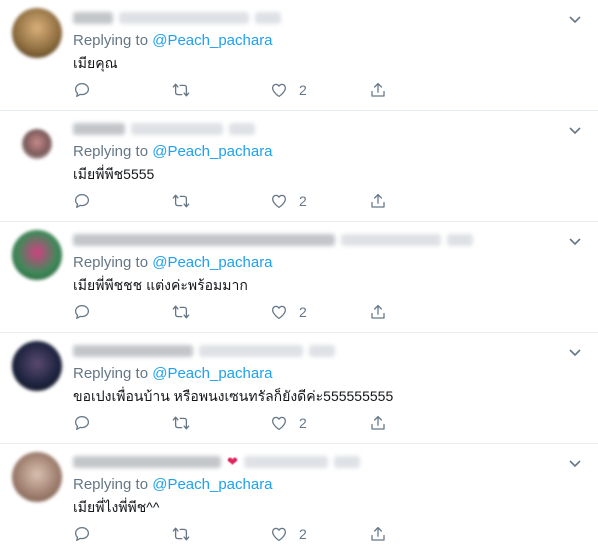 This screenshot has height=555, width=598. Describe the element at coordinates (160, 285) in the screenshot. I see `tweet-text: เมียพี่พีชชช แต่งค่ะพร้อมมาก` at that location.